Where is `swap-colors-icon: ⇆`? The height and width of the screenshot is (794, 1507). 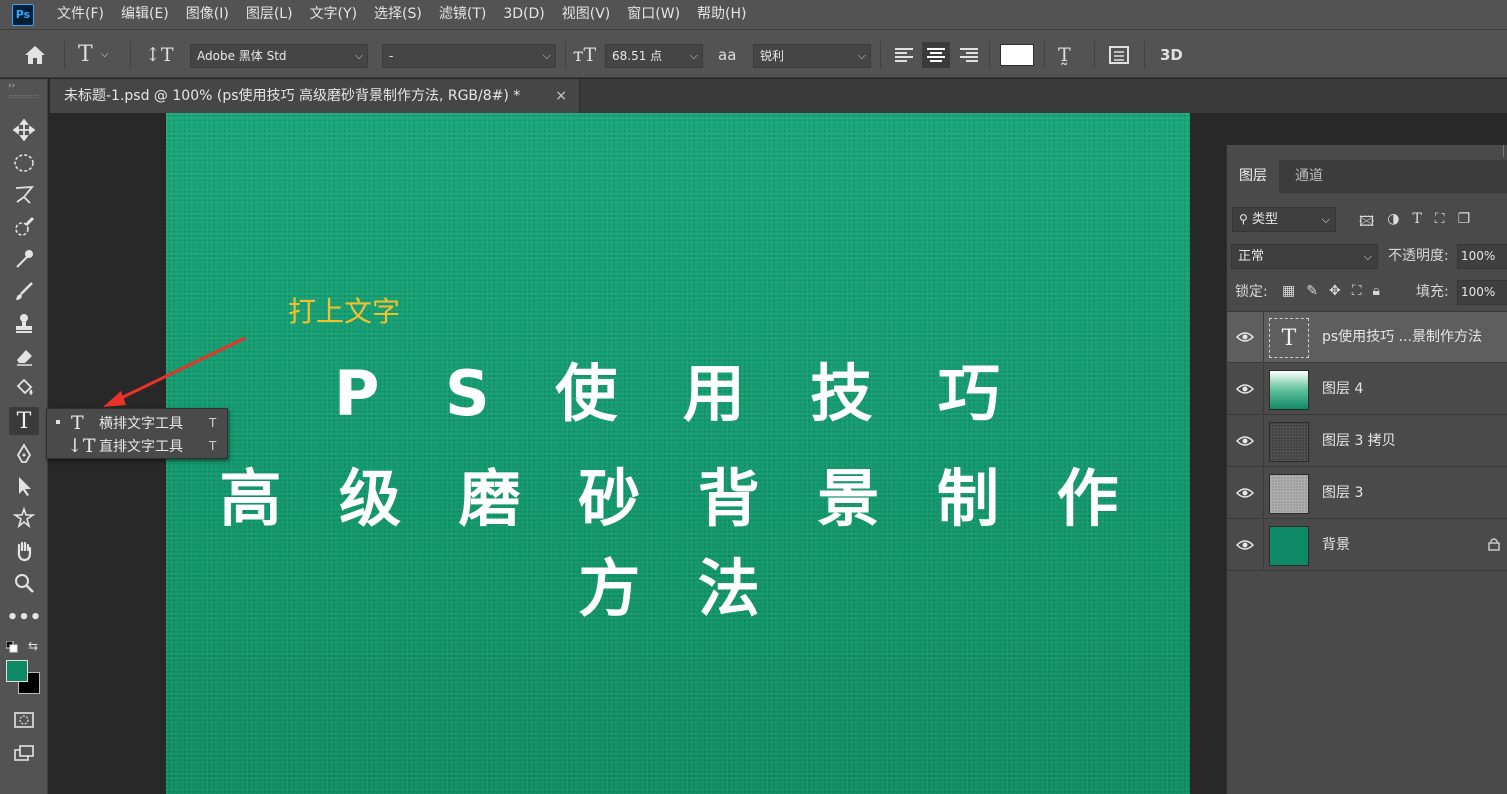
swap-colors-icon: ⇆ is located at coordinates (33, 646).